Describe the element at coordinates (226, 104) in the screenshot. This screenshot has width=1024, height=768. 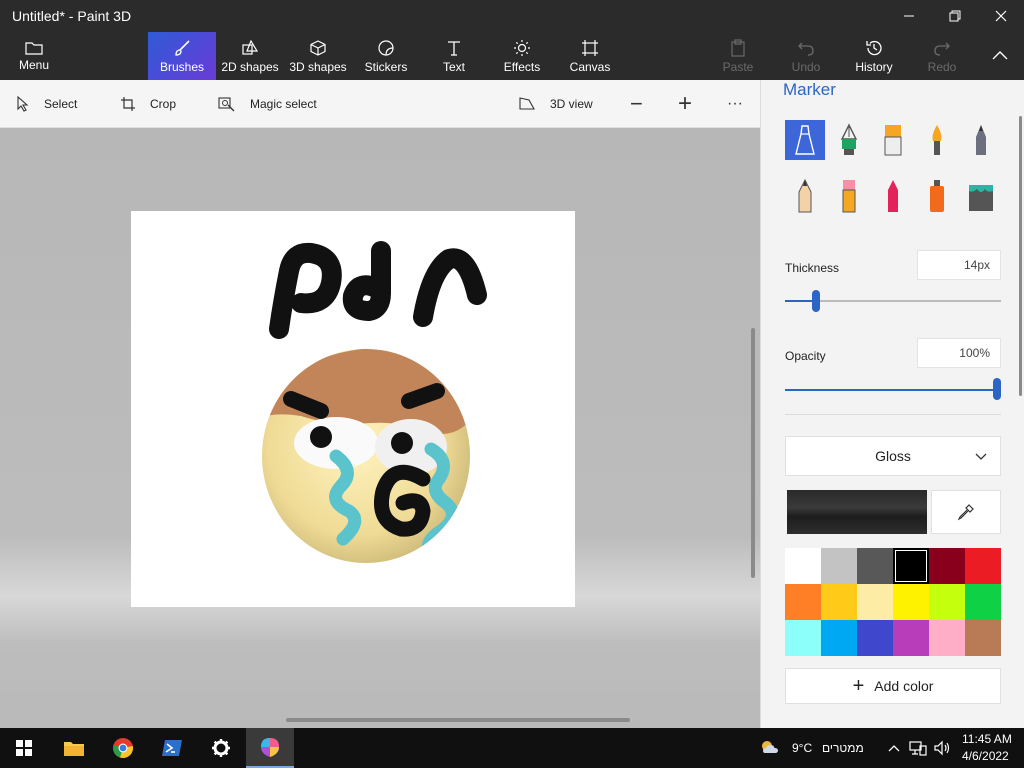
I see `magic-select-icon` at that location.